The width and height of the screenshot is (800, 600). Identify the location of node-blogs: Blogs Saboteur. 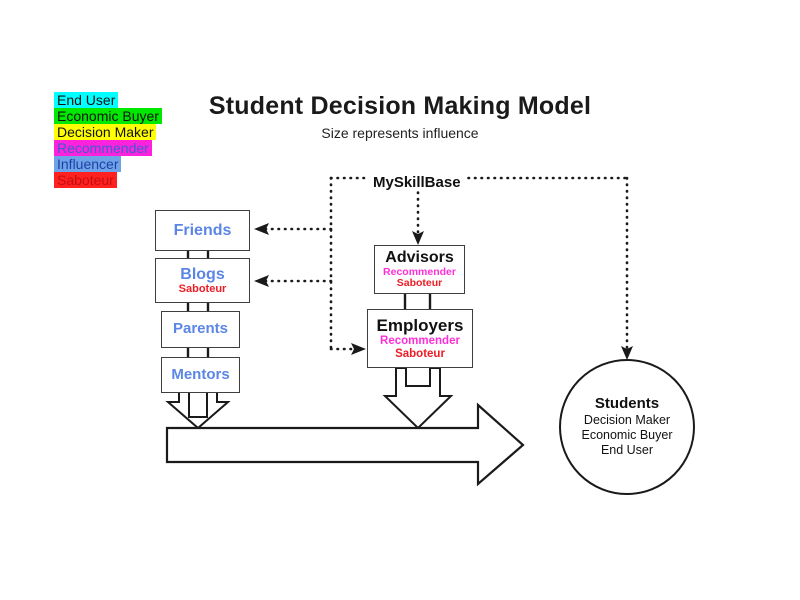
(202, 280).